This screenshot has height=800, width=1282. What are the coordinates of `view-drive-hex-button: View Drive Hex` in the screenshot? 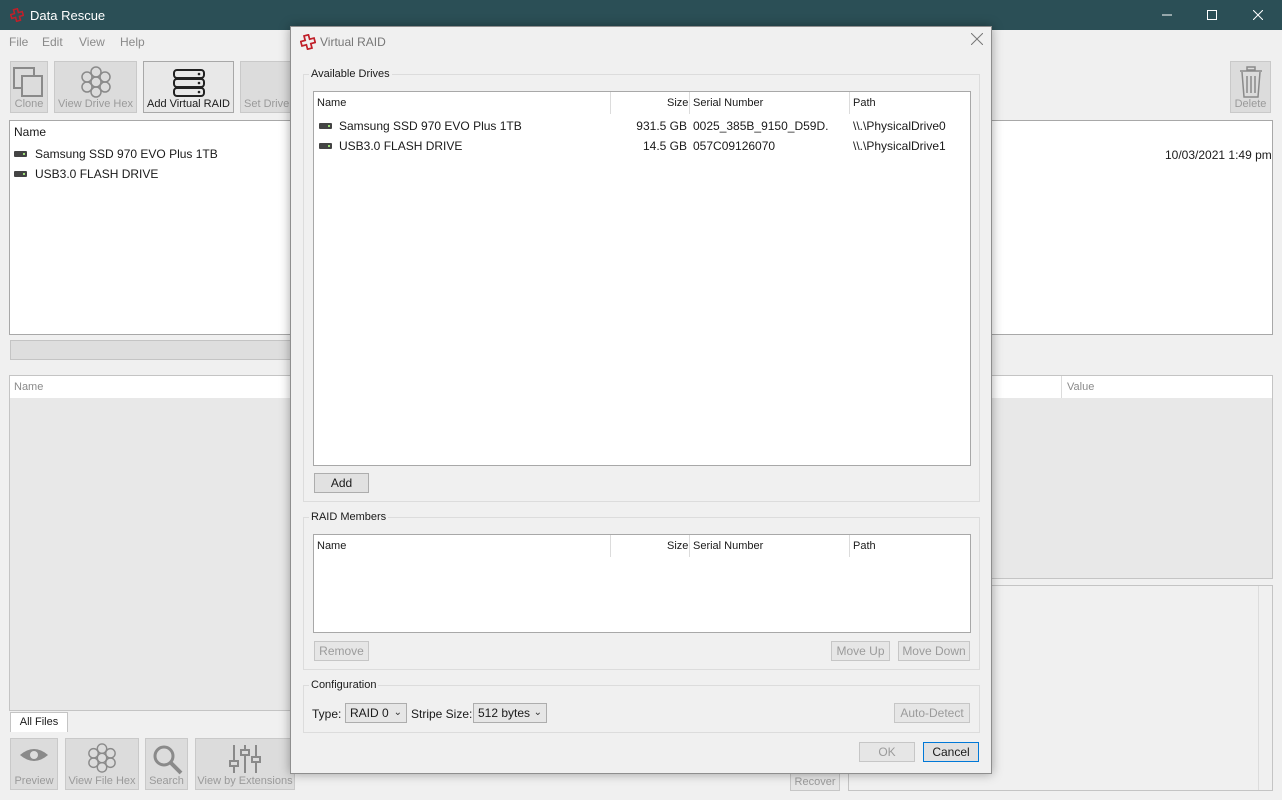 It's located at (95, 87).